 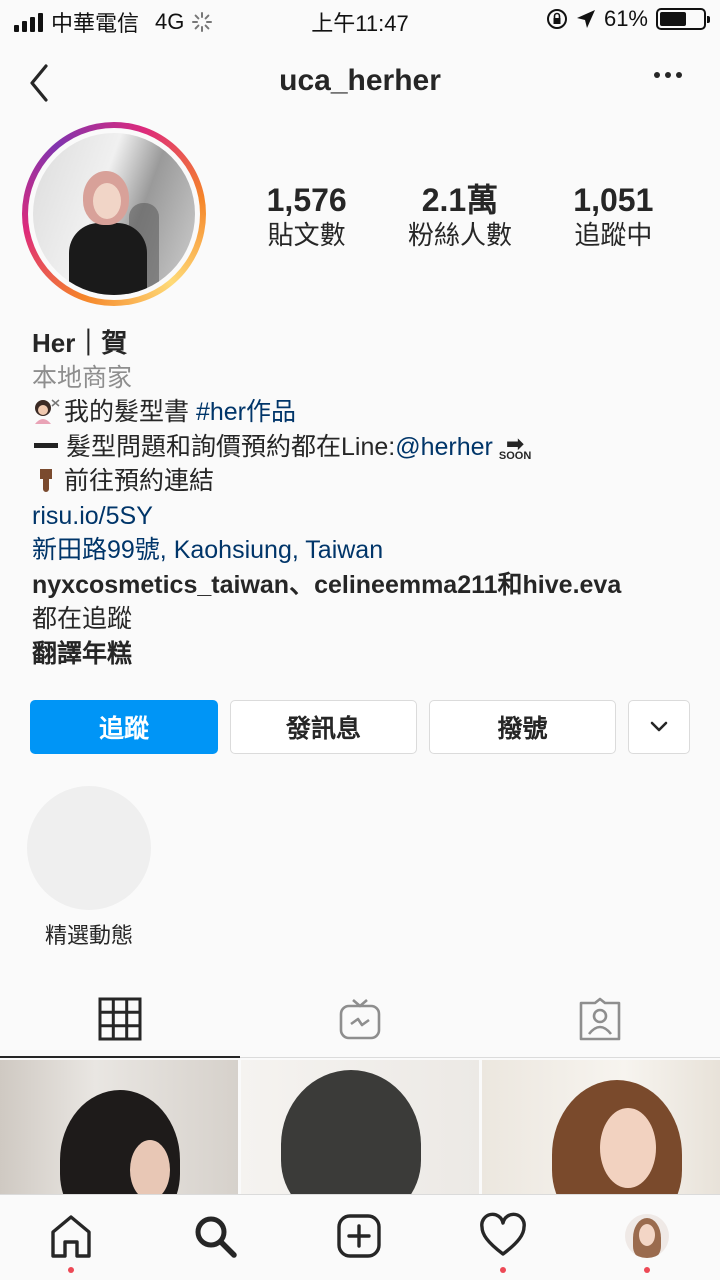 I want to click on tabs-divider, so click(x=480, y=1057).